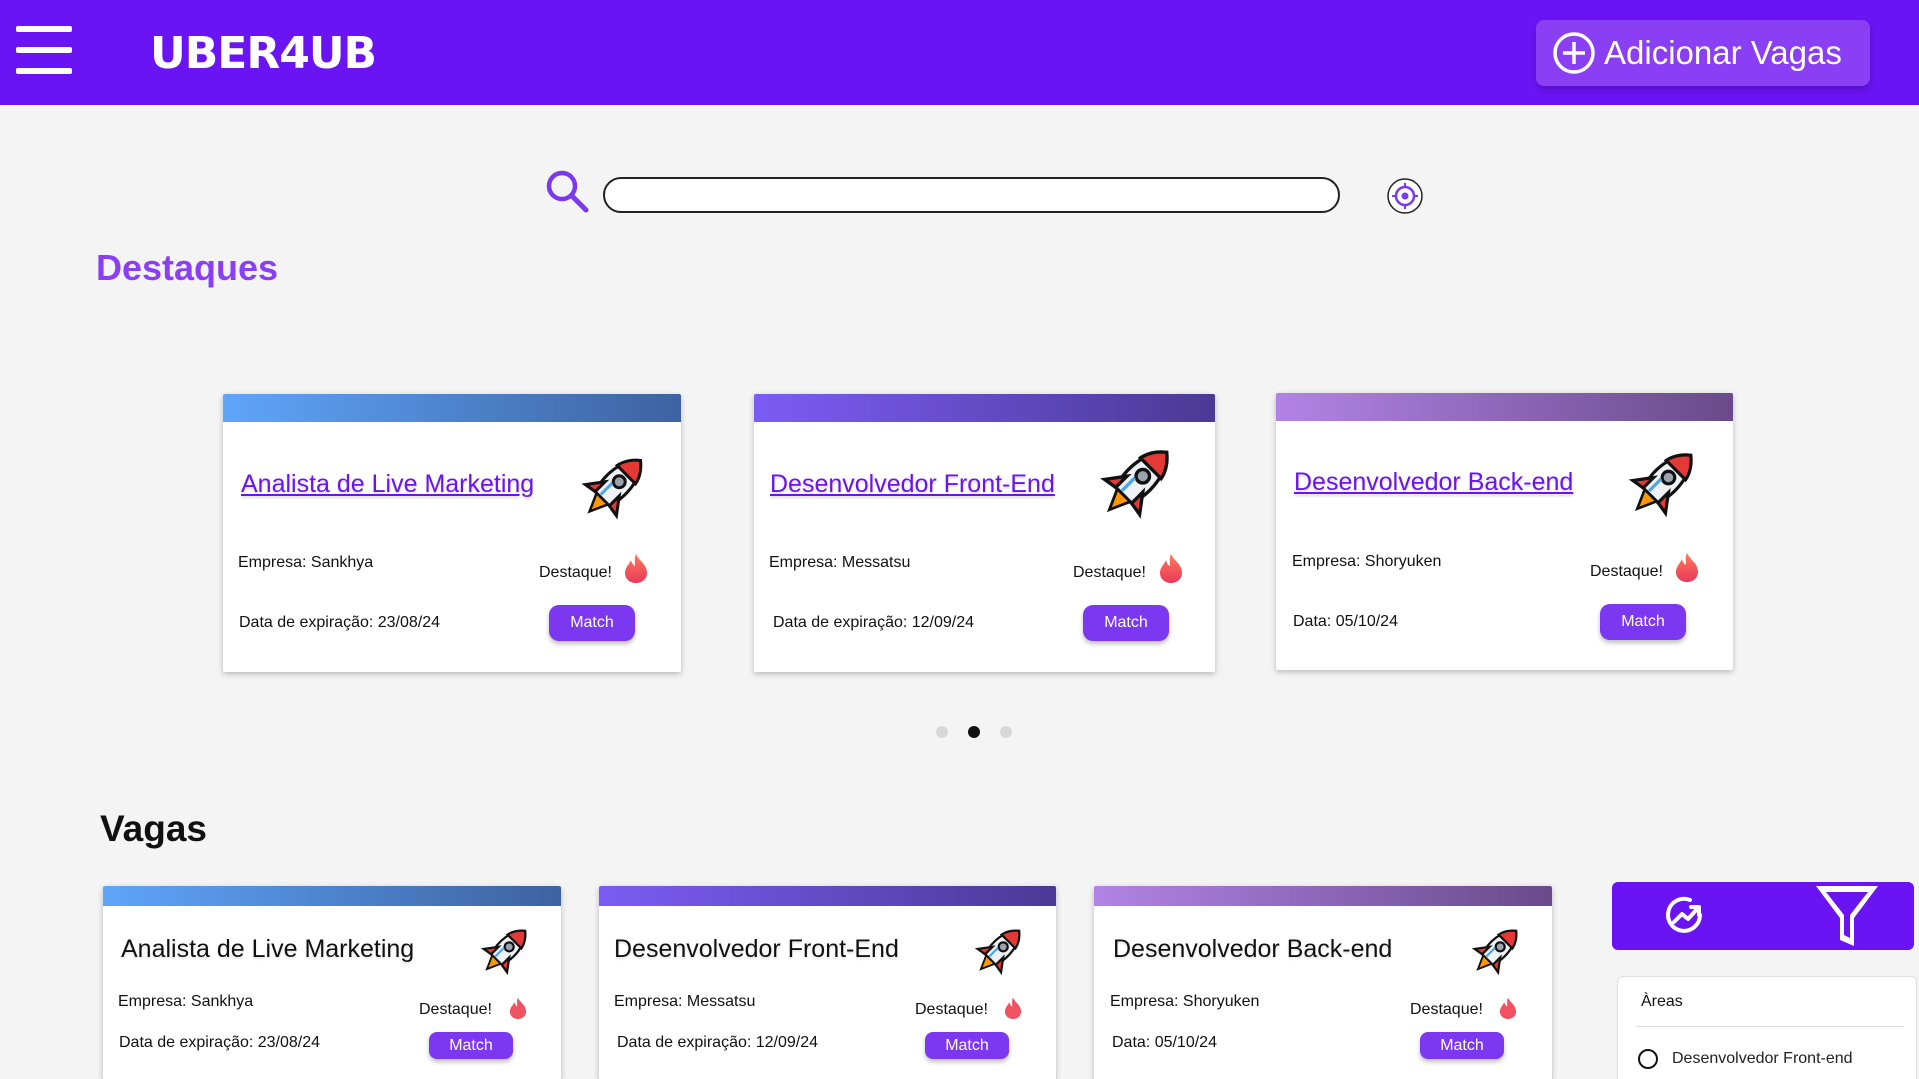  Describe the element at coordinates (387, 484) in the screenshot. I see `job-title-link: Analista de Live Marketing` at that location.